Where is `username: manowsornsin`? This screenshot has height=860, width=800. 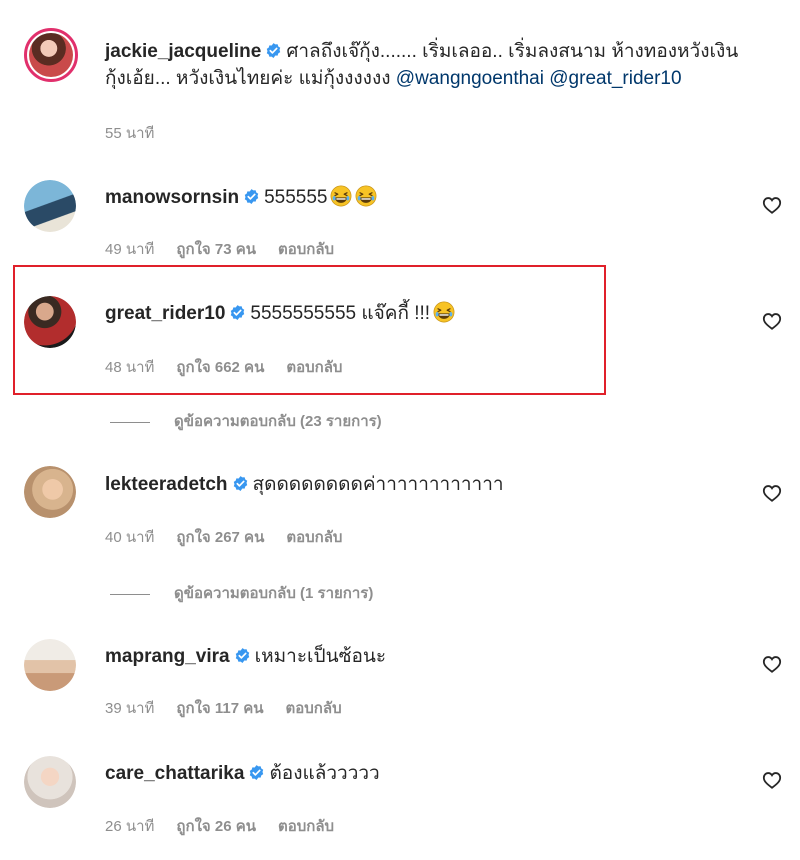 username: manowsornsin is located at coordinates (172, 197).